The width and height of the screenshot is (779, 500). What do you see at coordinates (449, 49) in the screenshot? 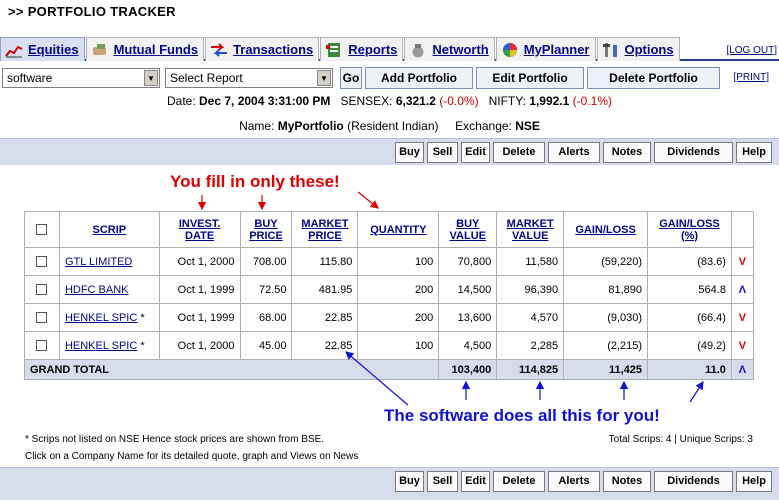
I see `tab-networth: Networth` at bounding box center [449, 49].